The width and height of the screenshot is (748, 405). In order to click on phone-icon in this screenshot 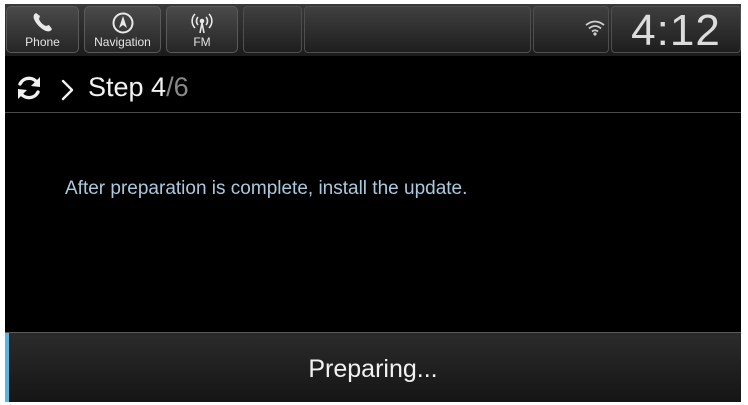, I will do `click(43, 24)`.